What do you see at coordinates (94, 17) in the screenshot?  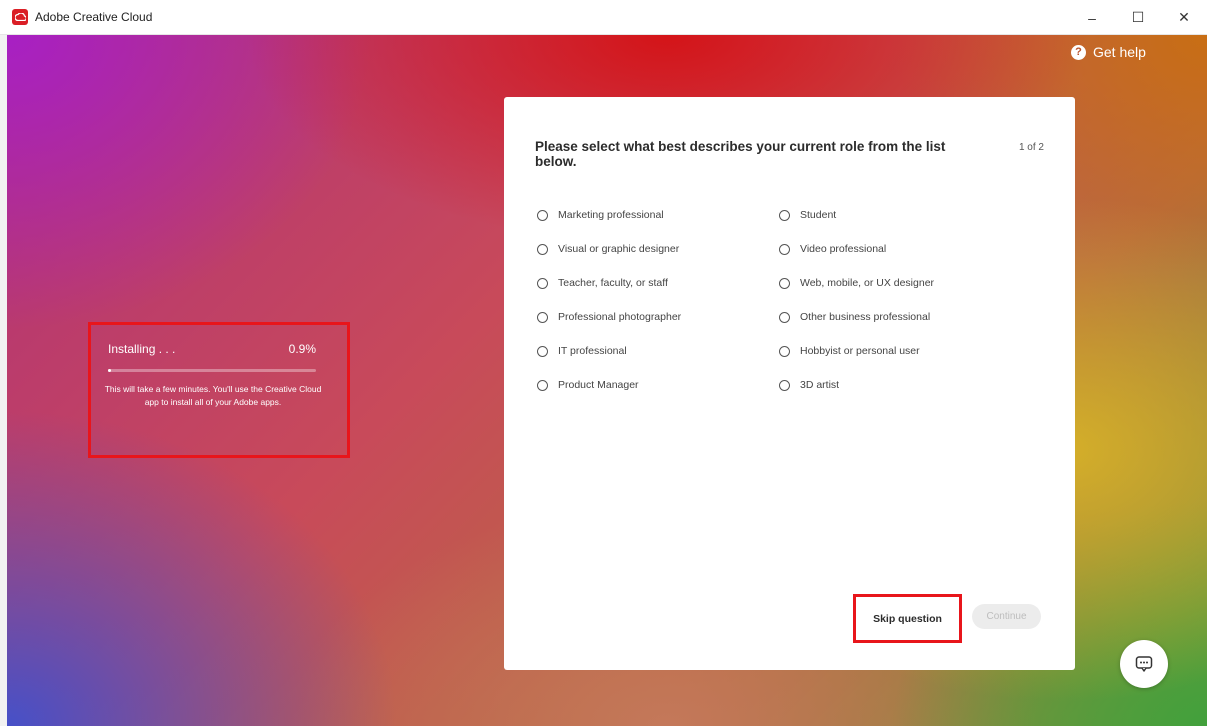 I see `window-title: Adobe Creative Cloud` at bounding box center [94, 17].